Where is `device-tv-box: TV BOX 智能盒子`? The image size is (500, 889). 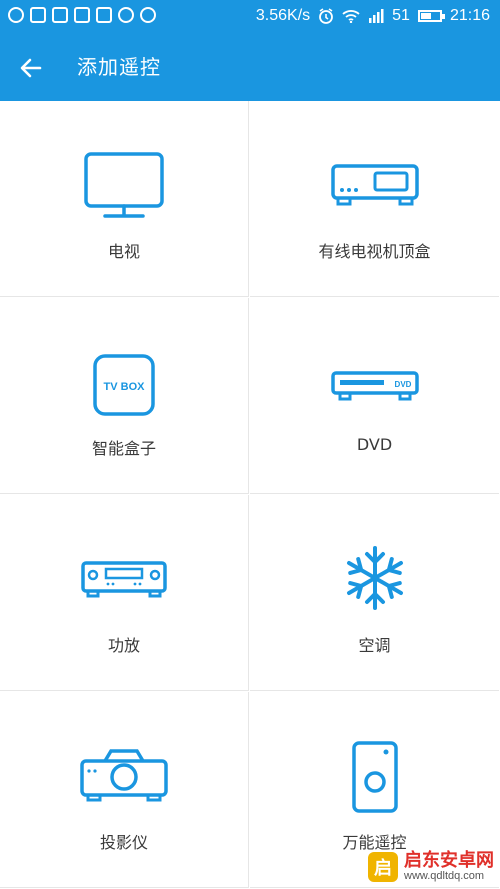 device-tv-box: TV BOX 智能盒子 is located at coordinates (124, 396).